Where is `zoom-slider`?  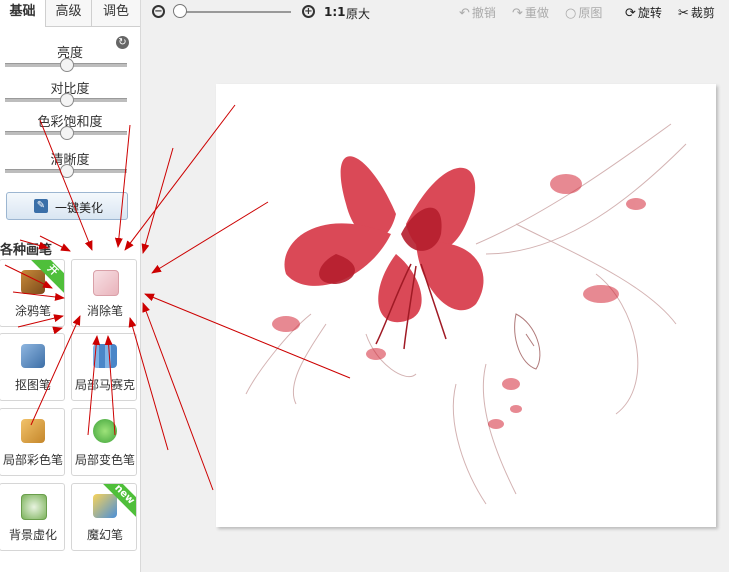 zoom-slider is located at coordinates (235, 12).